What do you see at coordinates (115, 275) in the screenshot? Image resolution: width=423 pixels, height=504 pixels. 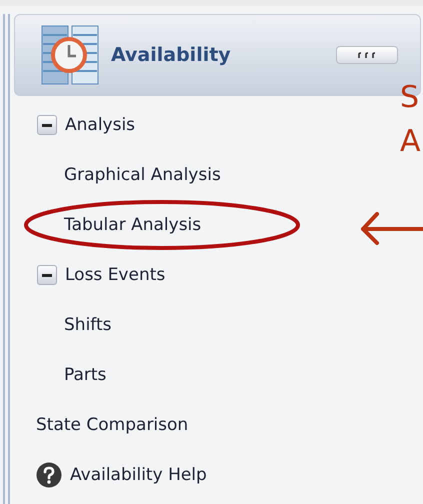 I see `tree-group-label: Loss Events` at bounding box center [115, 275].